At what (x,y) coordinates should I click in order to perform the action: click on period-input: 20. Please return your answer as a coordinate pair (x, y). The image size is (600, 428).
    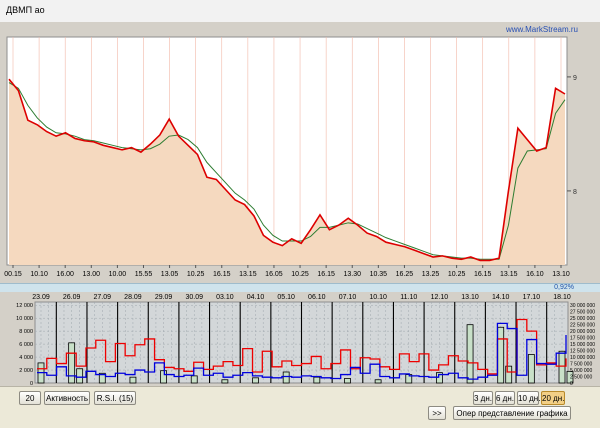
    Looking at the image, I should click on (30, 398).